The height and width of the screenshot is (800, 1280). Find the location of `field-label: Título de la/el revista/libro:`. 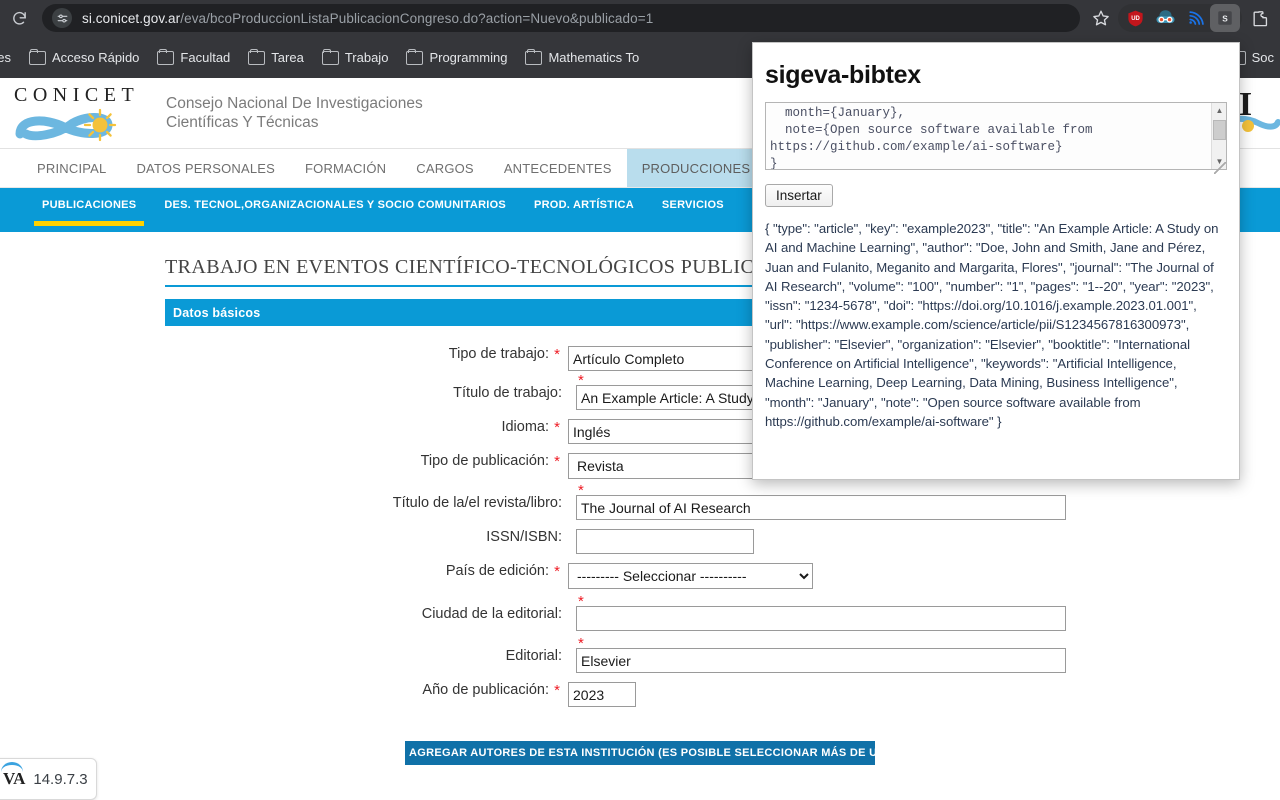

field-label: Título de la/el revista/libro: is located at coordinates (477, 503).